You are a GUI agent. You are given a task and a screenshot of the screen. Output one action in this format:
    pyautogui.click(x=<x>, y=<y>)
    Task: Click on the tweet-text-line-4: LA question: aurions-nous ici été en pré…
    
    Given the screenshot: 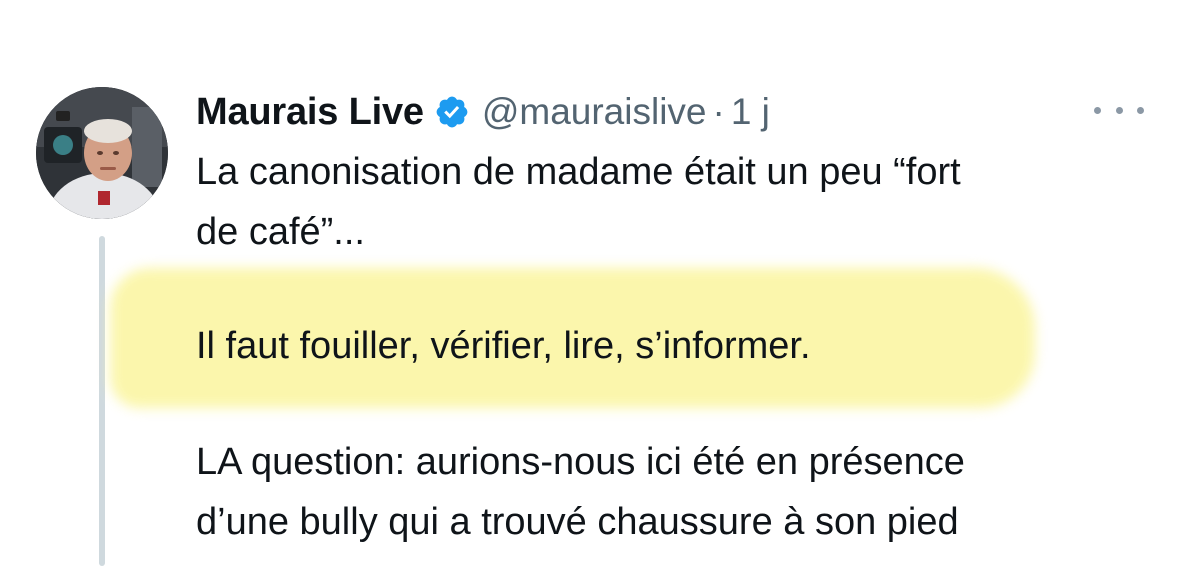 What is the action you would take?
    pyautogui.click(x=580, y=462)
    